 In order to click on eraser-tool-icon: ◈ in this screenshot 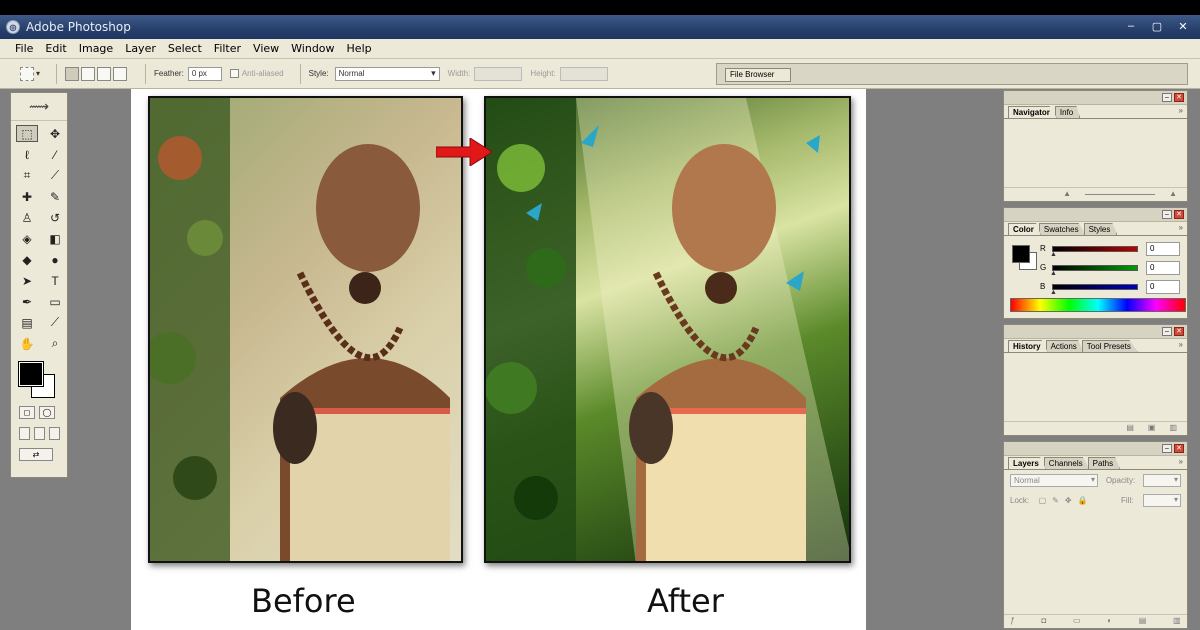, I will do `click(27, 238)`.